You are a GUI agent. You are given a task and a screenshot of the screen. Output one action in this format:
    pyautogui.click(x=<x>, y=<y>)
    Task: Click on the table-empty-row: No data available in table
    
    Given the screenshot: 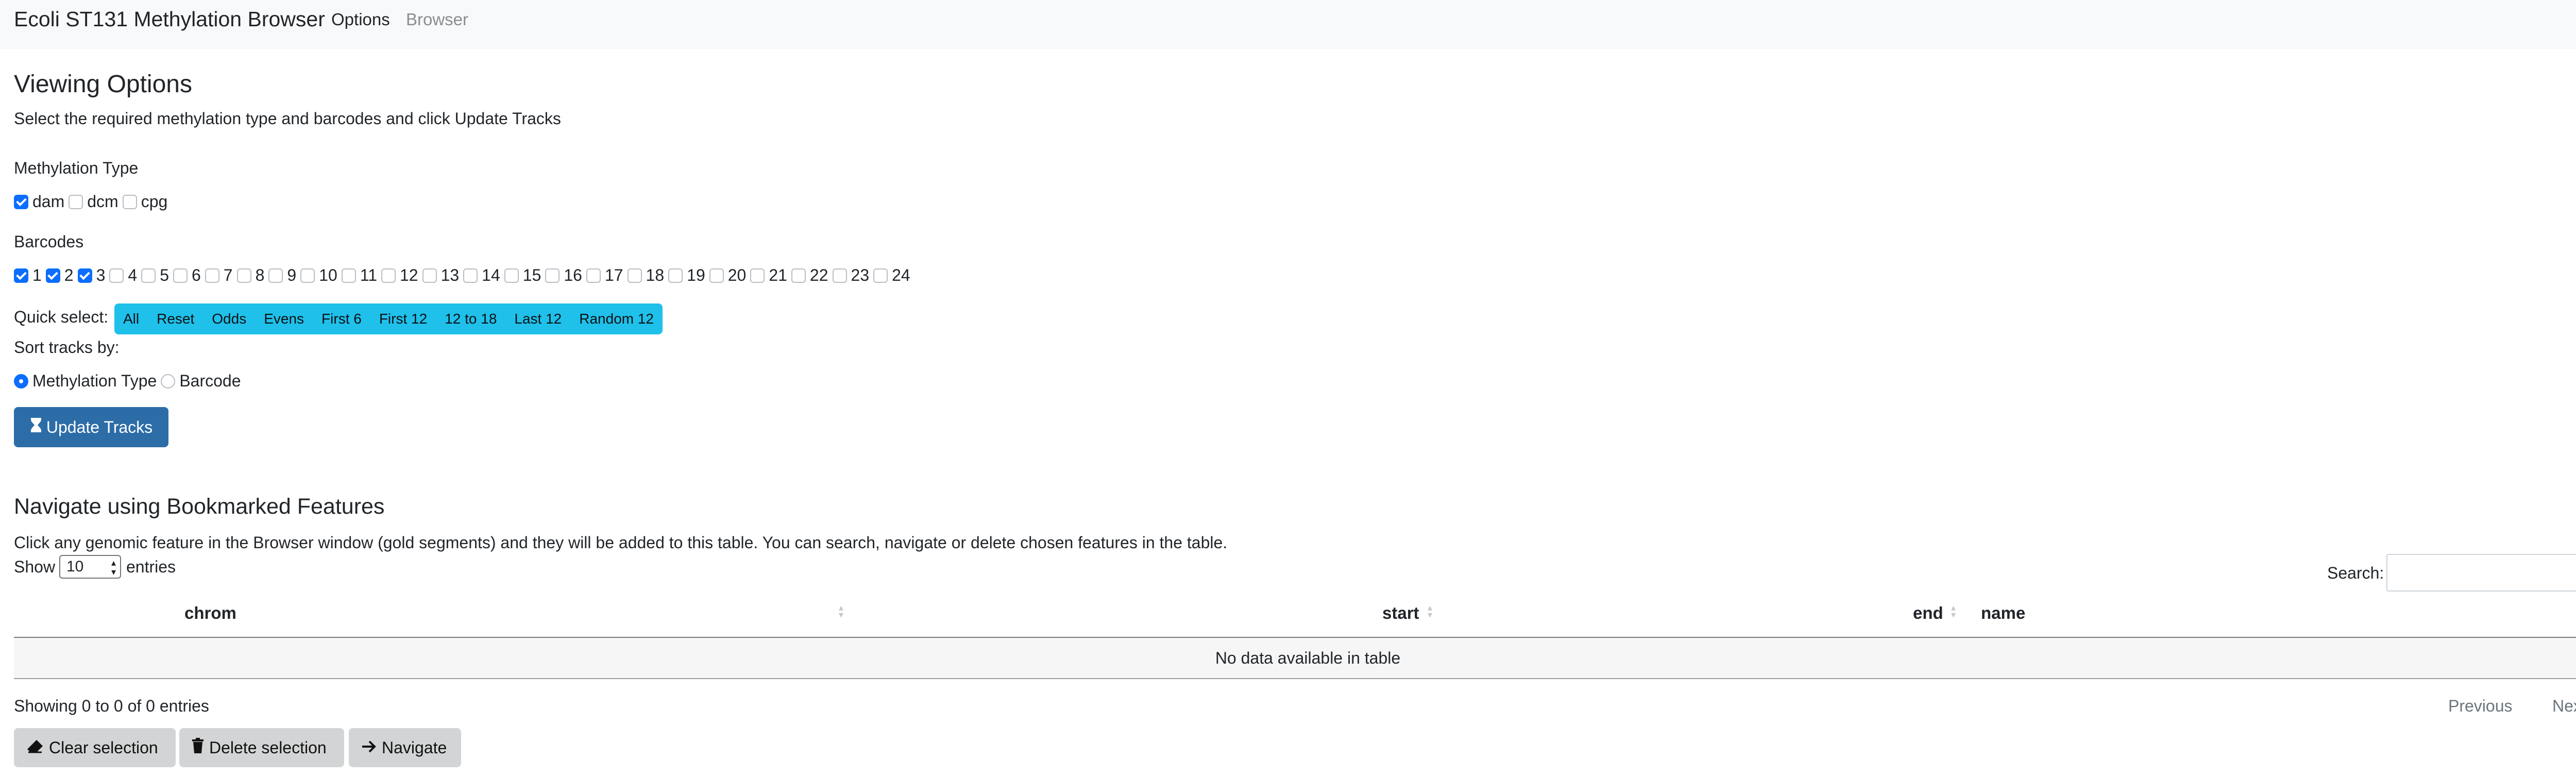 What is the action you would take?
    pyautogui.click(x=1295, y=658)
    